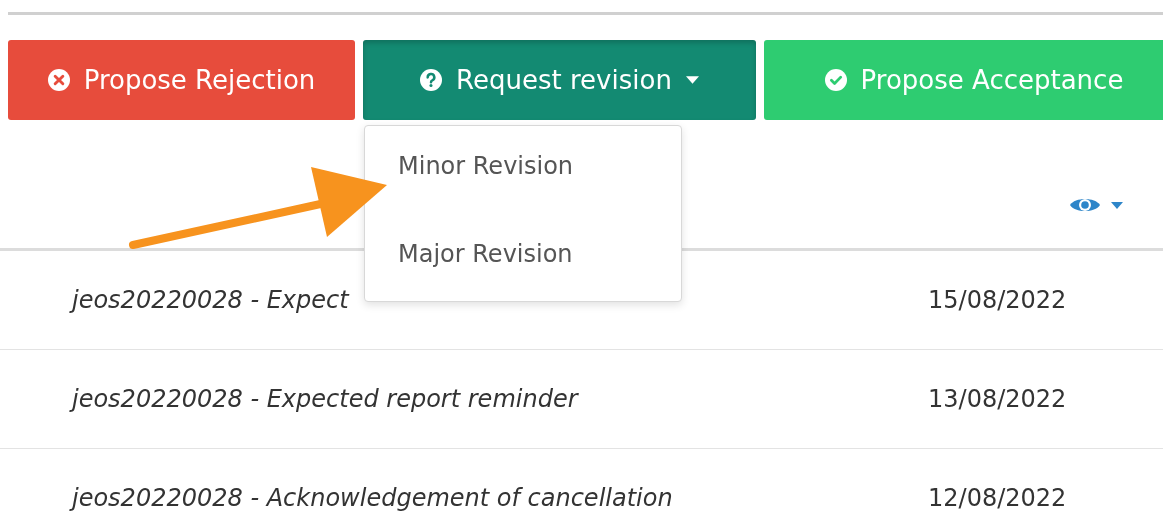  Describe the element at coordinates (431, 80) in the screenshot. I see `question-circle-icon` at that location.